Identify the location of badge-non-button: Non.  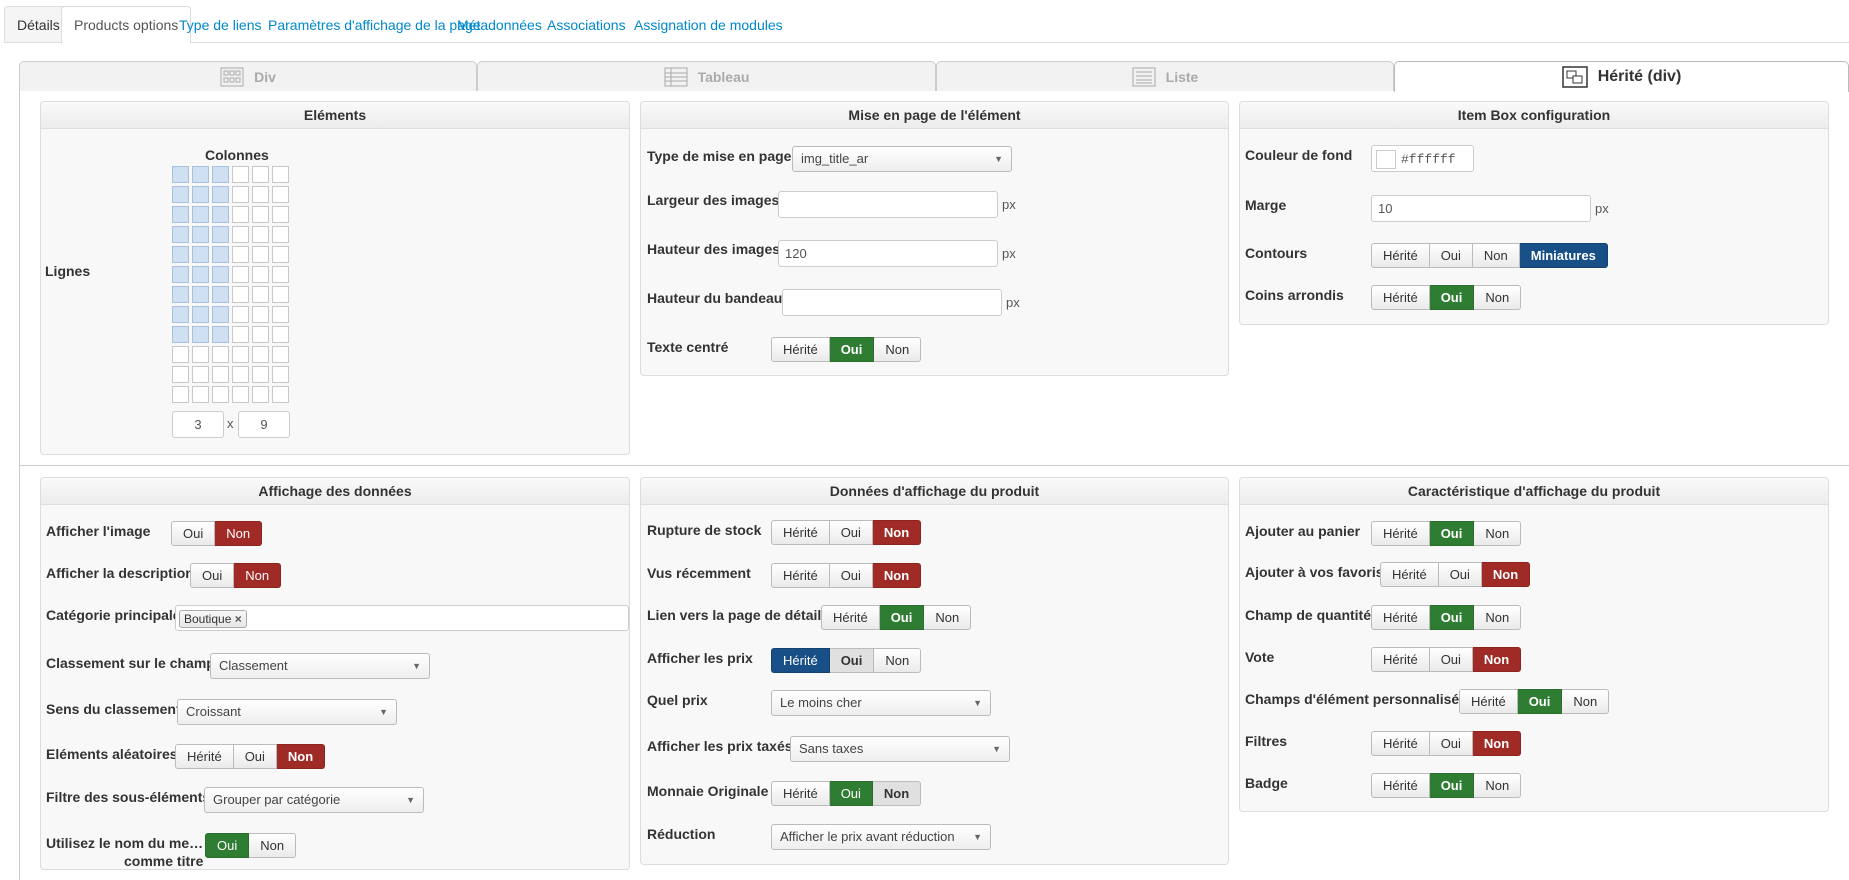
(1498, 785).